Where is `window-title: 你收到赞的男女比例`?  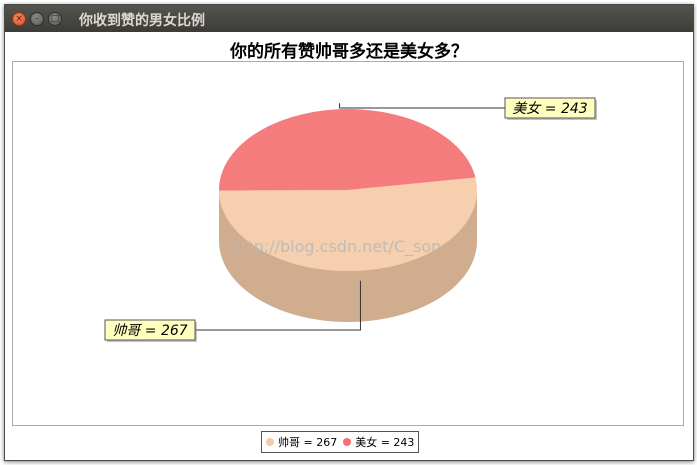 window-title: 你收到赞的男女比例 is located at coordinates (142, 21).